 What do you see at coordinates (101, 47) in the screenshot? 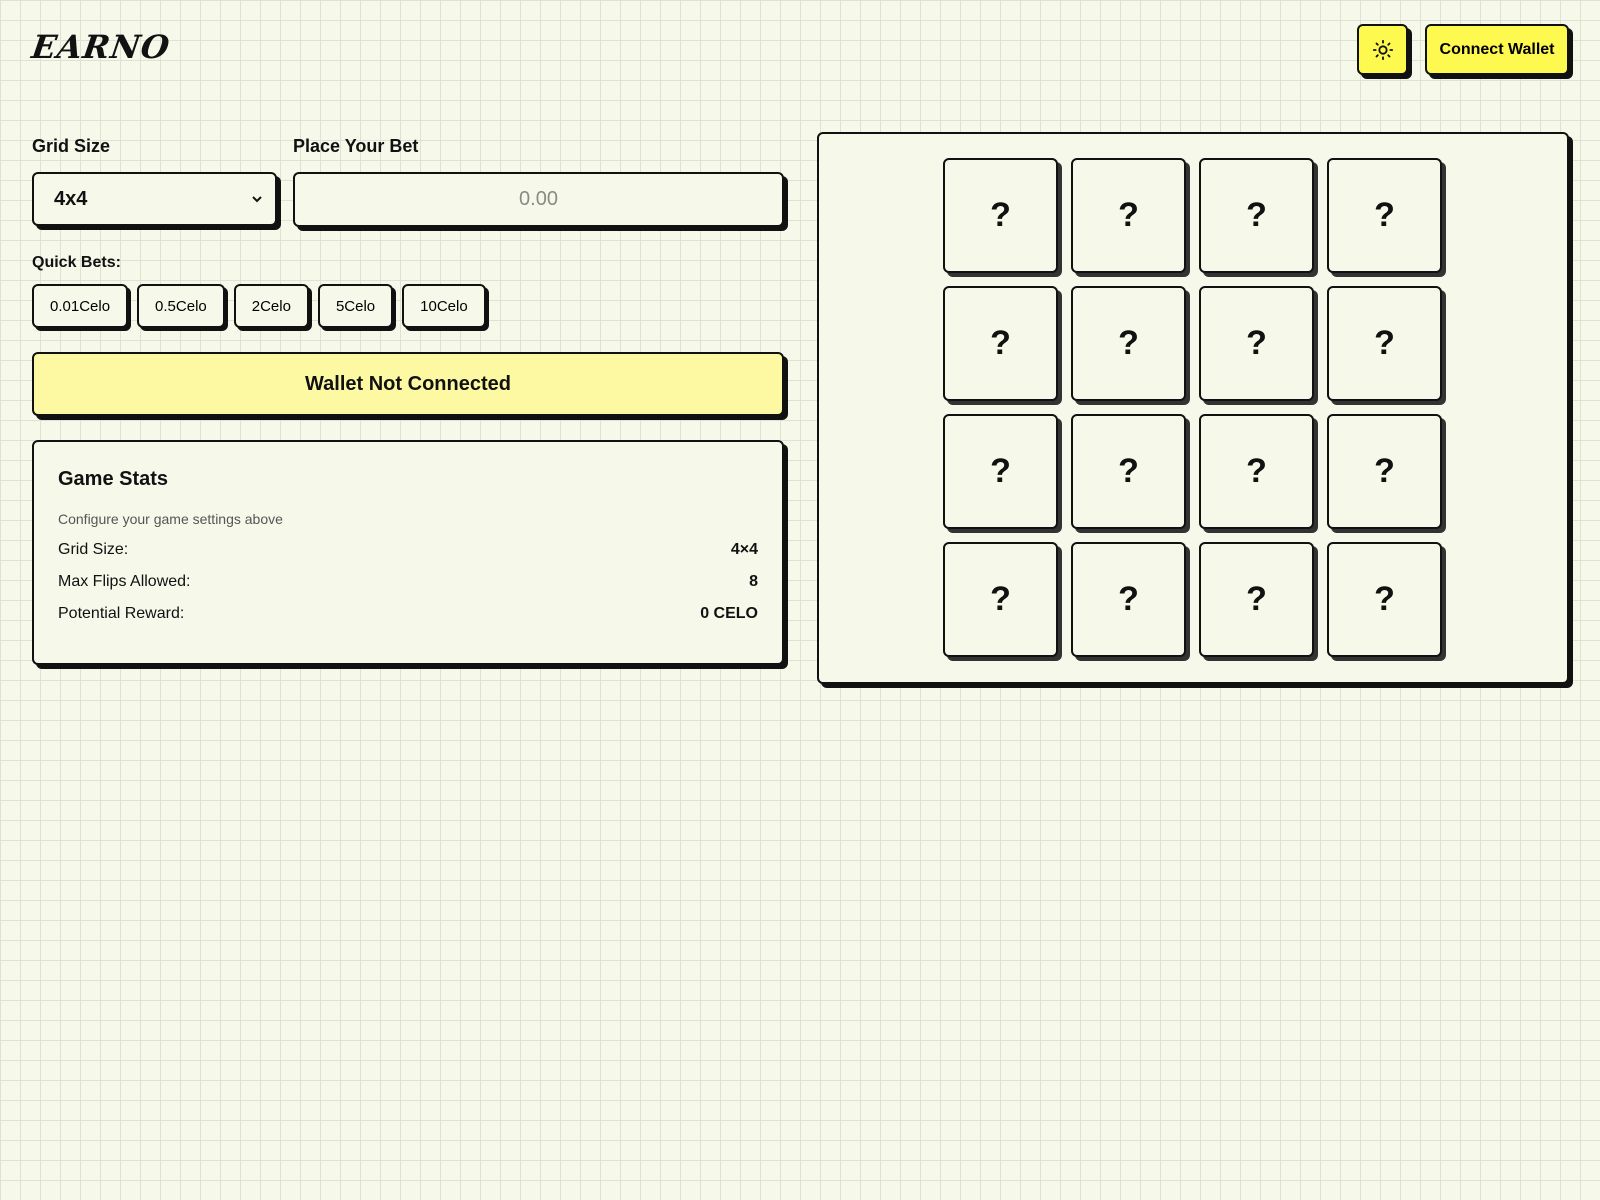
I see `app-logo: EARNO` at bounding box center [101, 47].